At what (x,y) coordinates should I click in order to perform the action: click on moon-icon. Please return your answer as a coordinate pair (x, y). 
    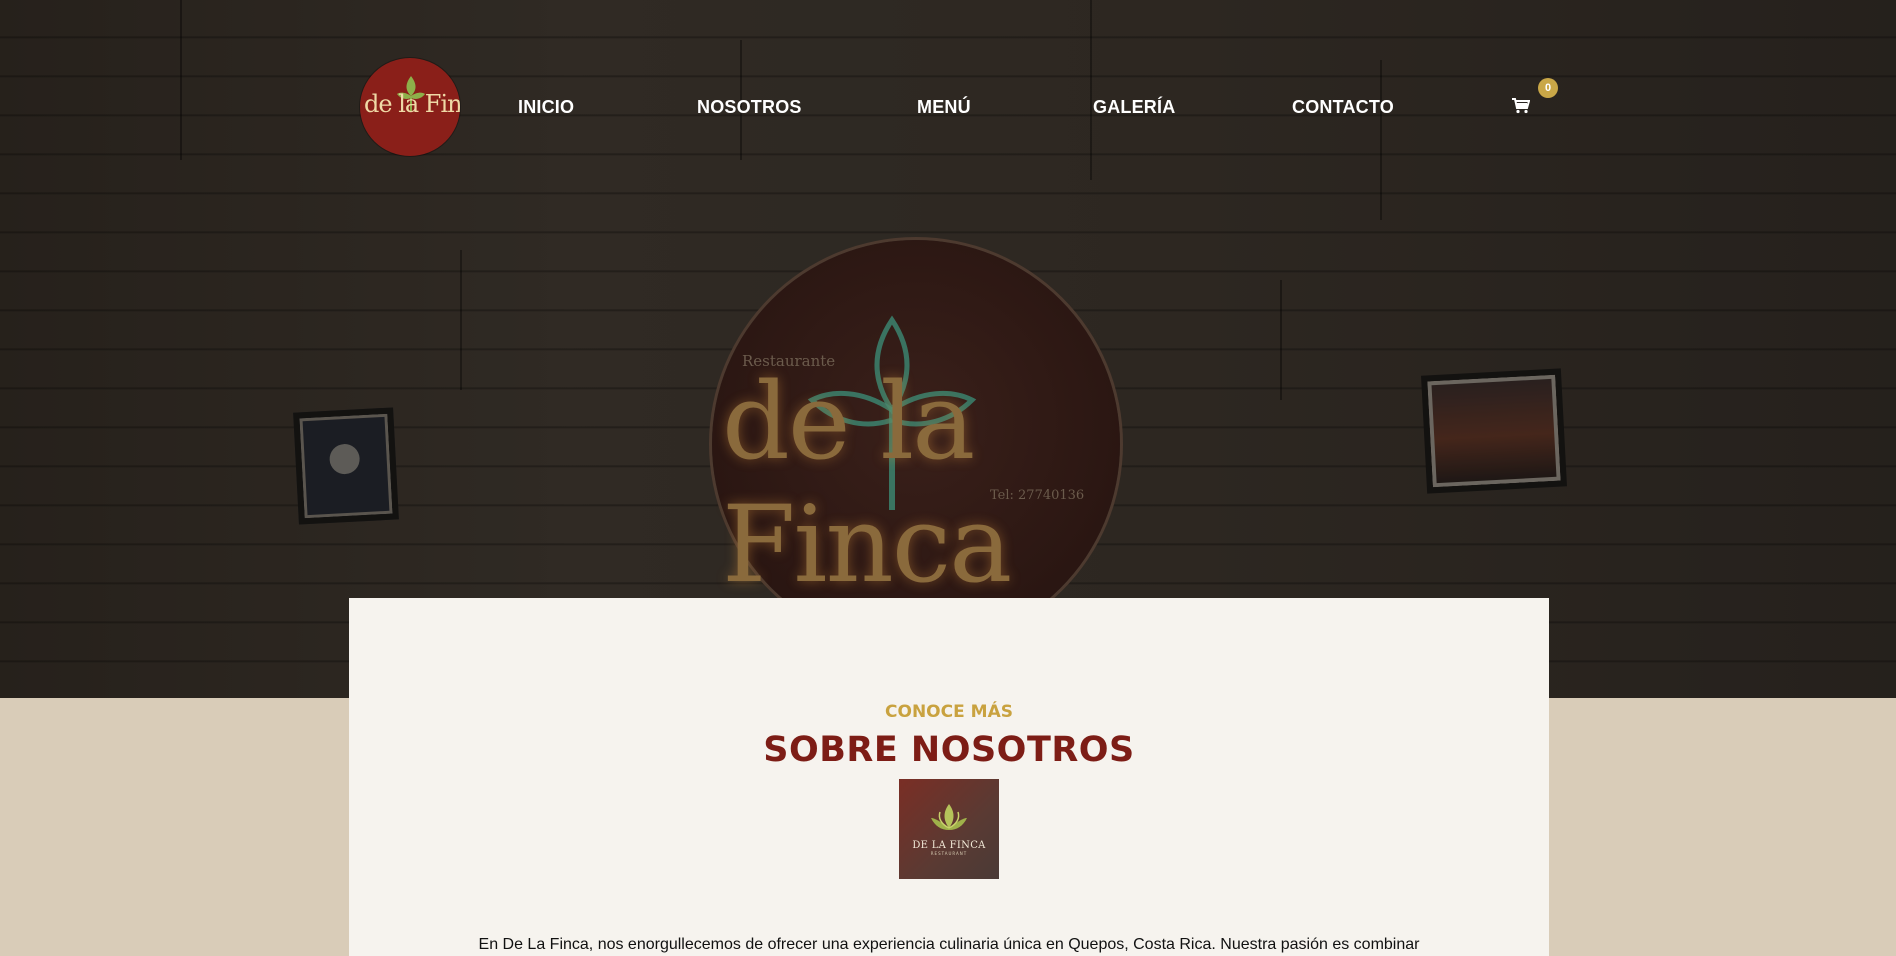
    Looking at the image, I should click on (344, 459).